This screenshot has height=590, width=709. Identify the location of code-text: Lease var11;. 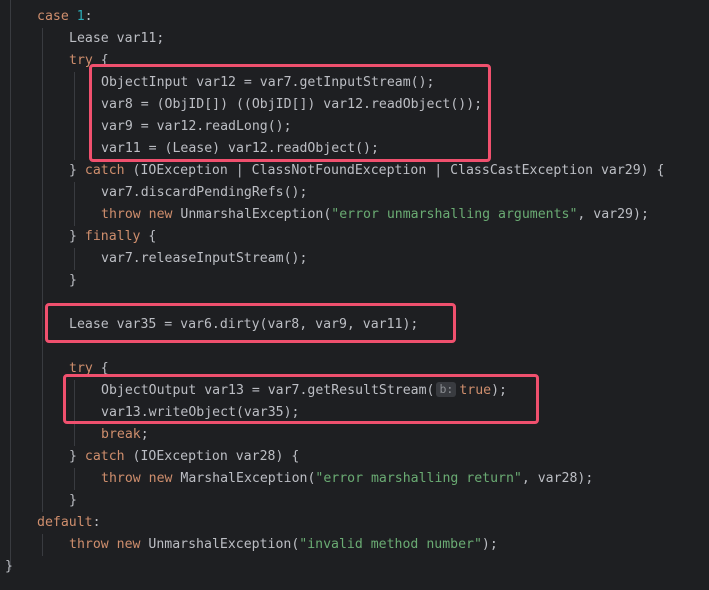
(117, 38).